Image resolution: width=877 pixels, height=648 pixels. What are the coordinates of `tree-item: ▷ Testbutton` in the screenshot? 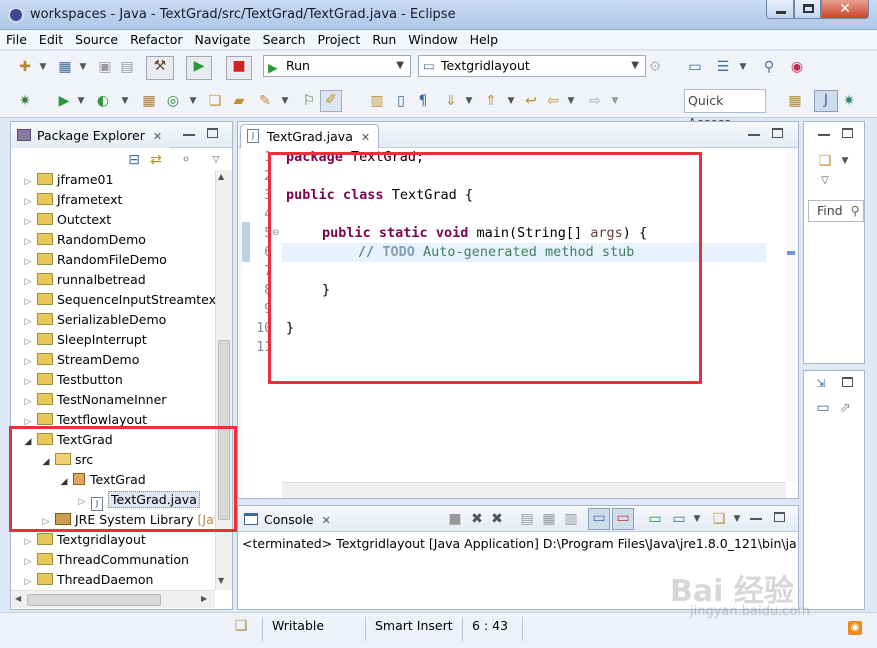 It's located at (72, 380).